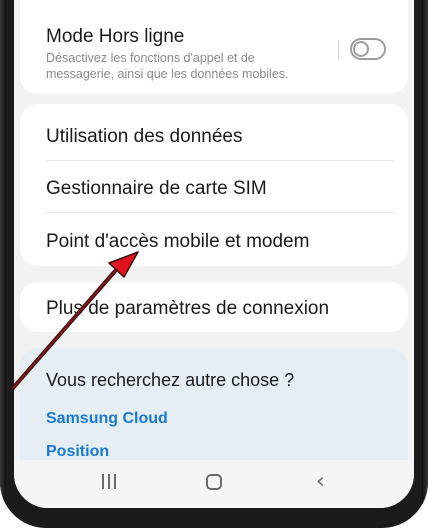 Image resolution: width=428 pixels, height=528 pixels. What do you see at coordinates (109, 482) in the screenshot?
I see `recent-apps-icon` at bounding box center [109, 482].